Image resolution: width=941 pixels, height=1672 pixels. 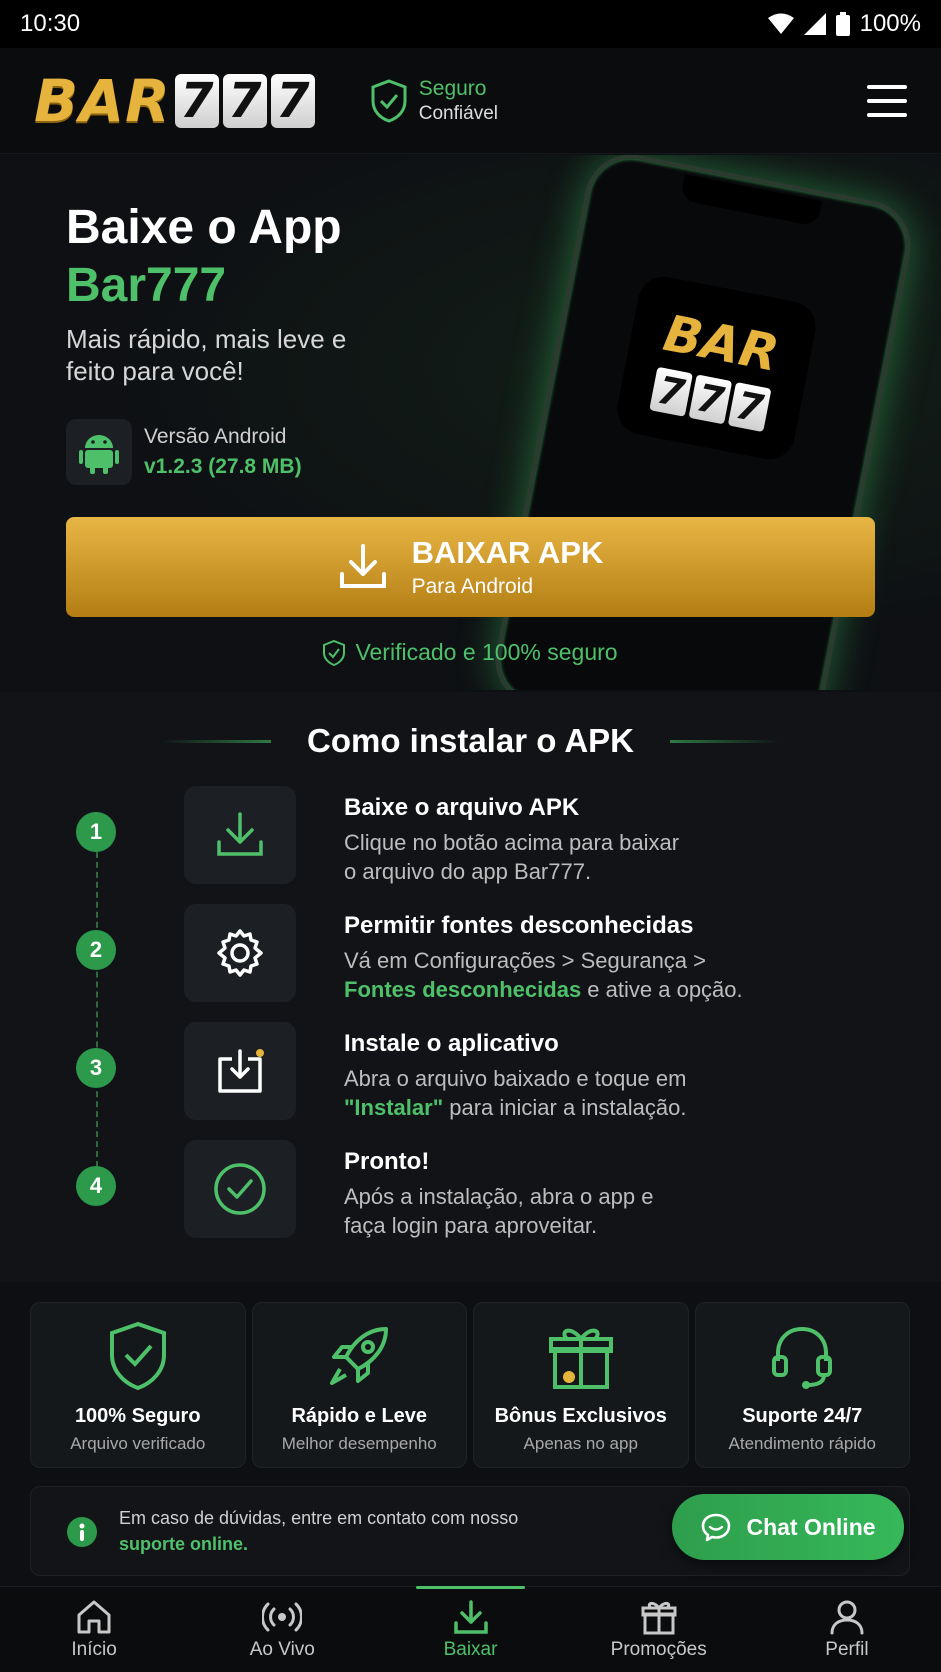 What do you see at coordinates (204, 257) in the screenshot?
I see `hero-title: Baixe o App Bar777` at bounding box center [204, 257].